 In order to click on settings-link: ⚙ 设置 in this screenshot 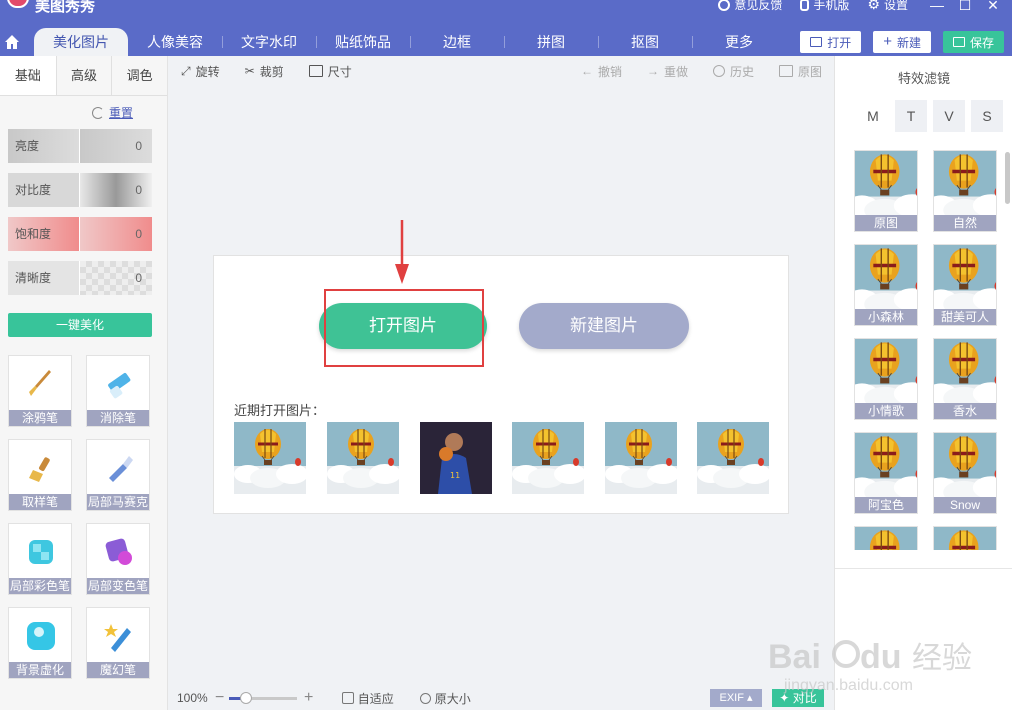, I will do `click(887, 6)`.